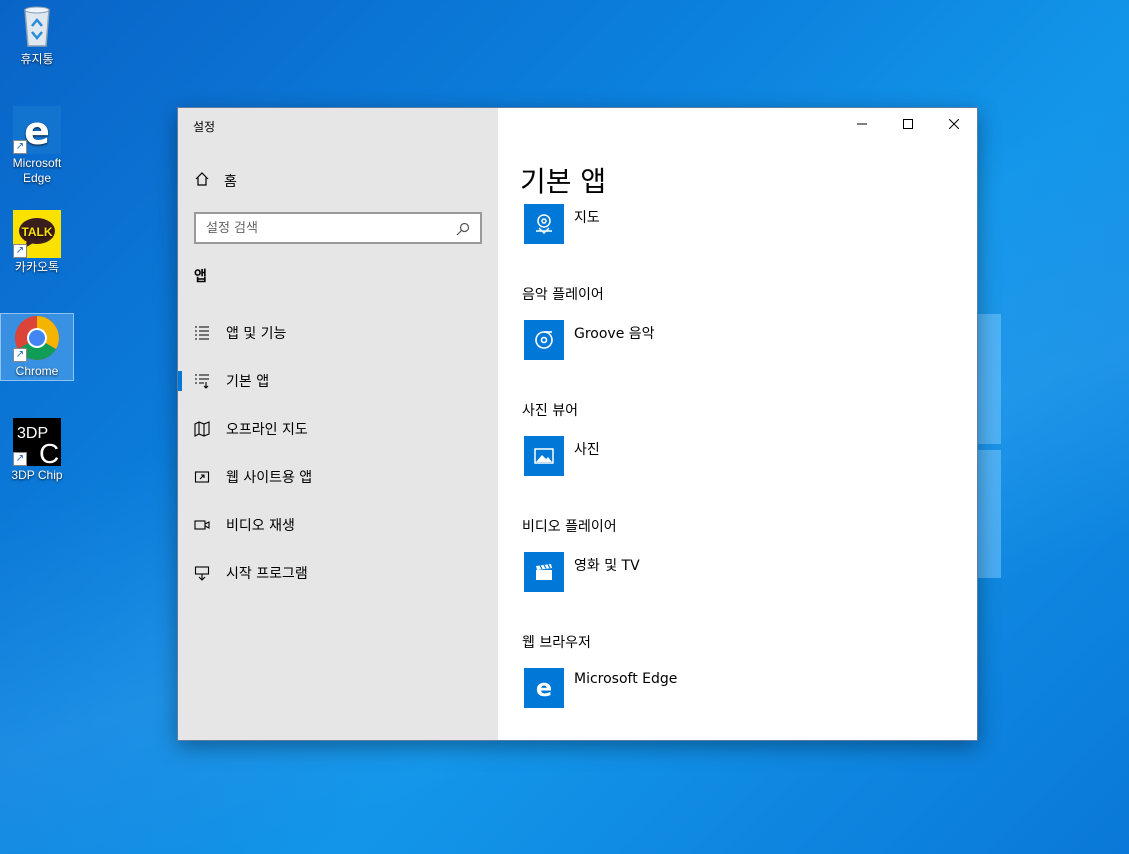 Image resolution: width=1129 pixels, height=854 pixels. Describe the element at coordinates (269, 478) in the screenshot. I see `sidebar-item-label: 웹 사이트용 앱` at that location.